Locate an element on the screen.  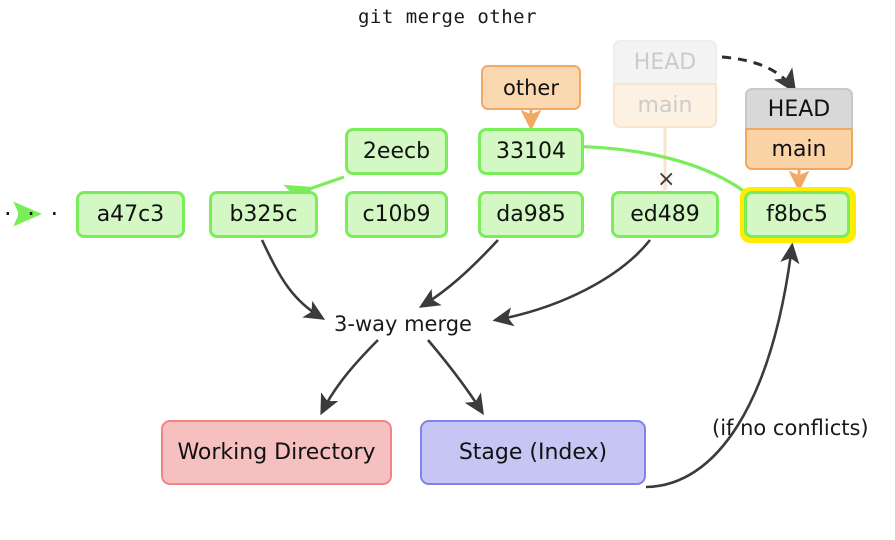
merge-input-links is located at coordinates (456, 283).